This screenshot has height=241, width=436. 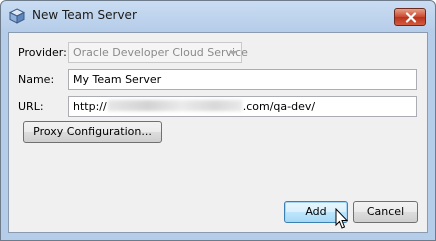 I want to click on name-field: My Team Server, so click(x=242, y=79).